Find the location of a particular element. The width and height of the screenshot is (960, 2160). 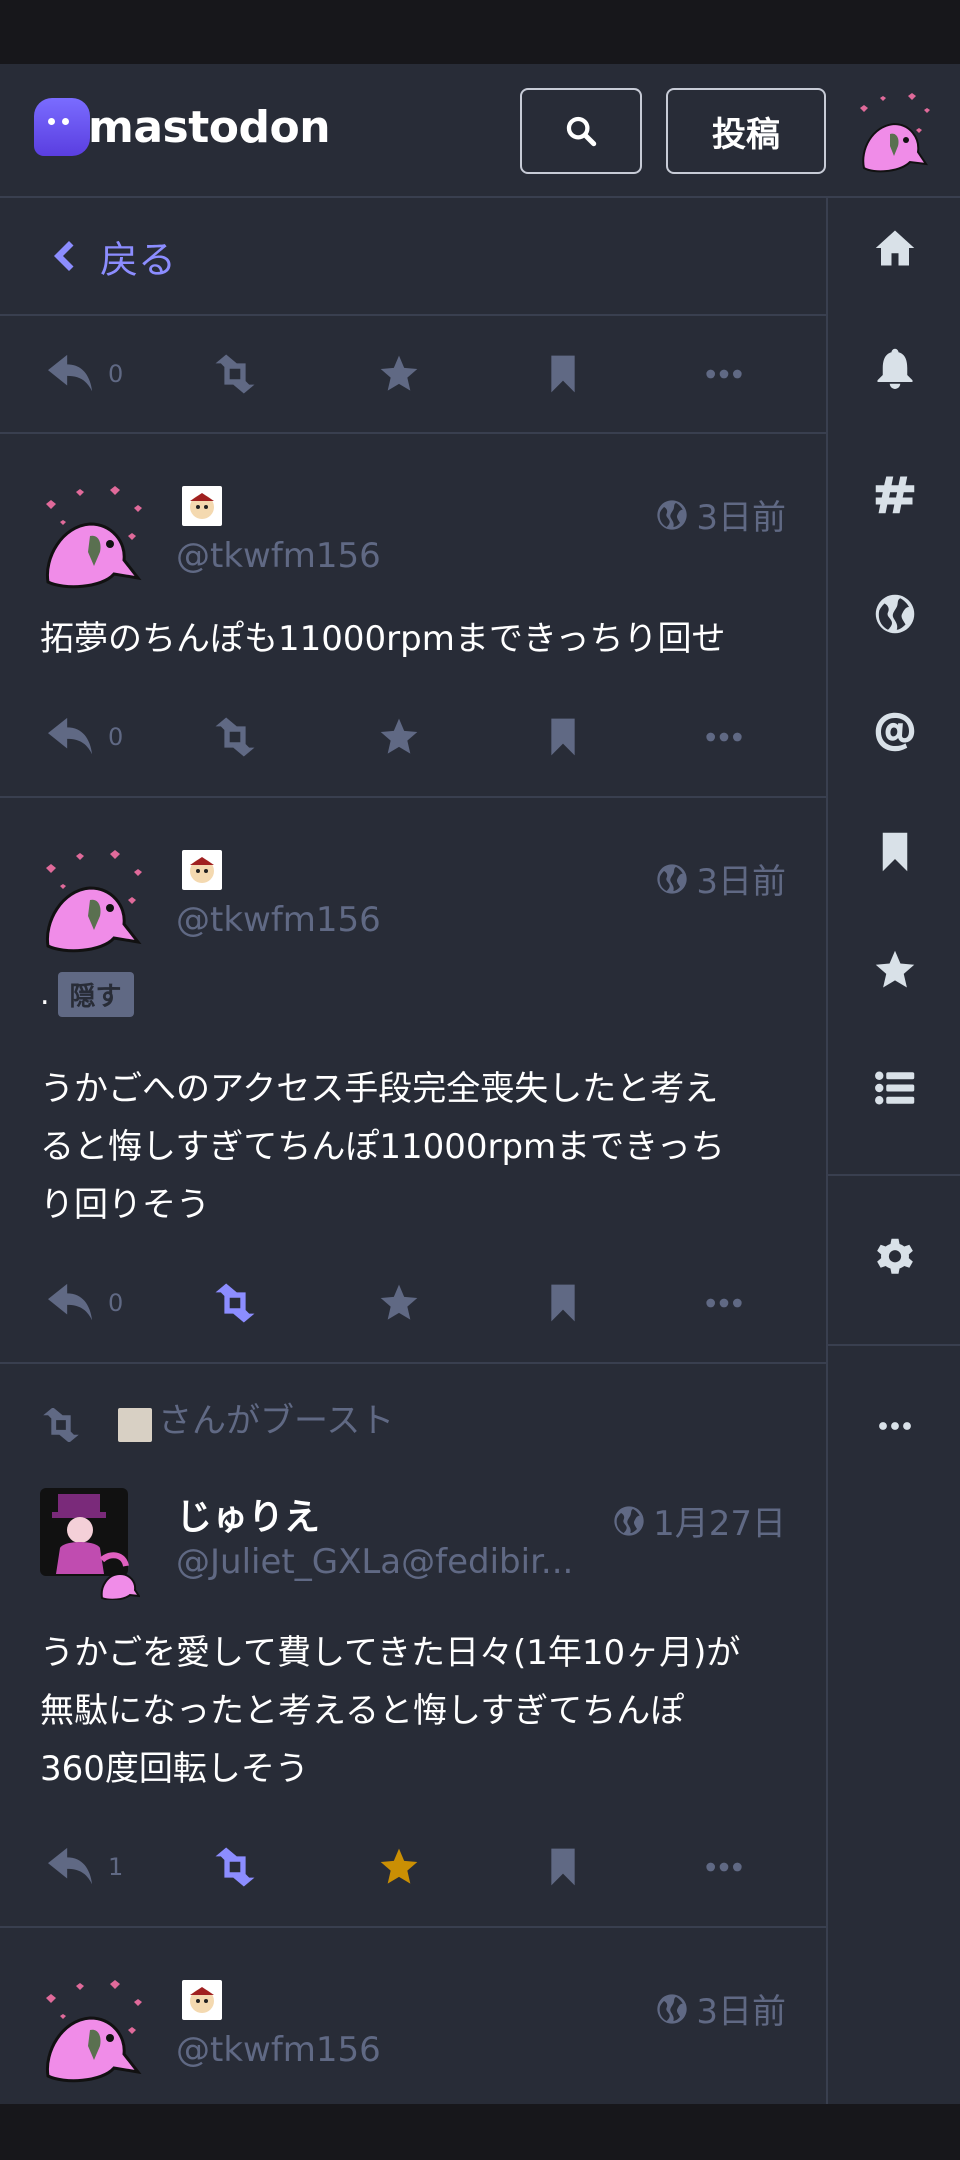

nav-mentions is located at coordinates (894, 732).